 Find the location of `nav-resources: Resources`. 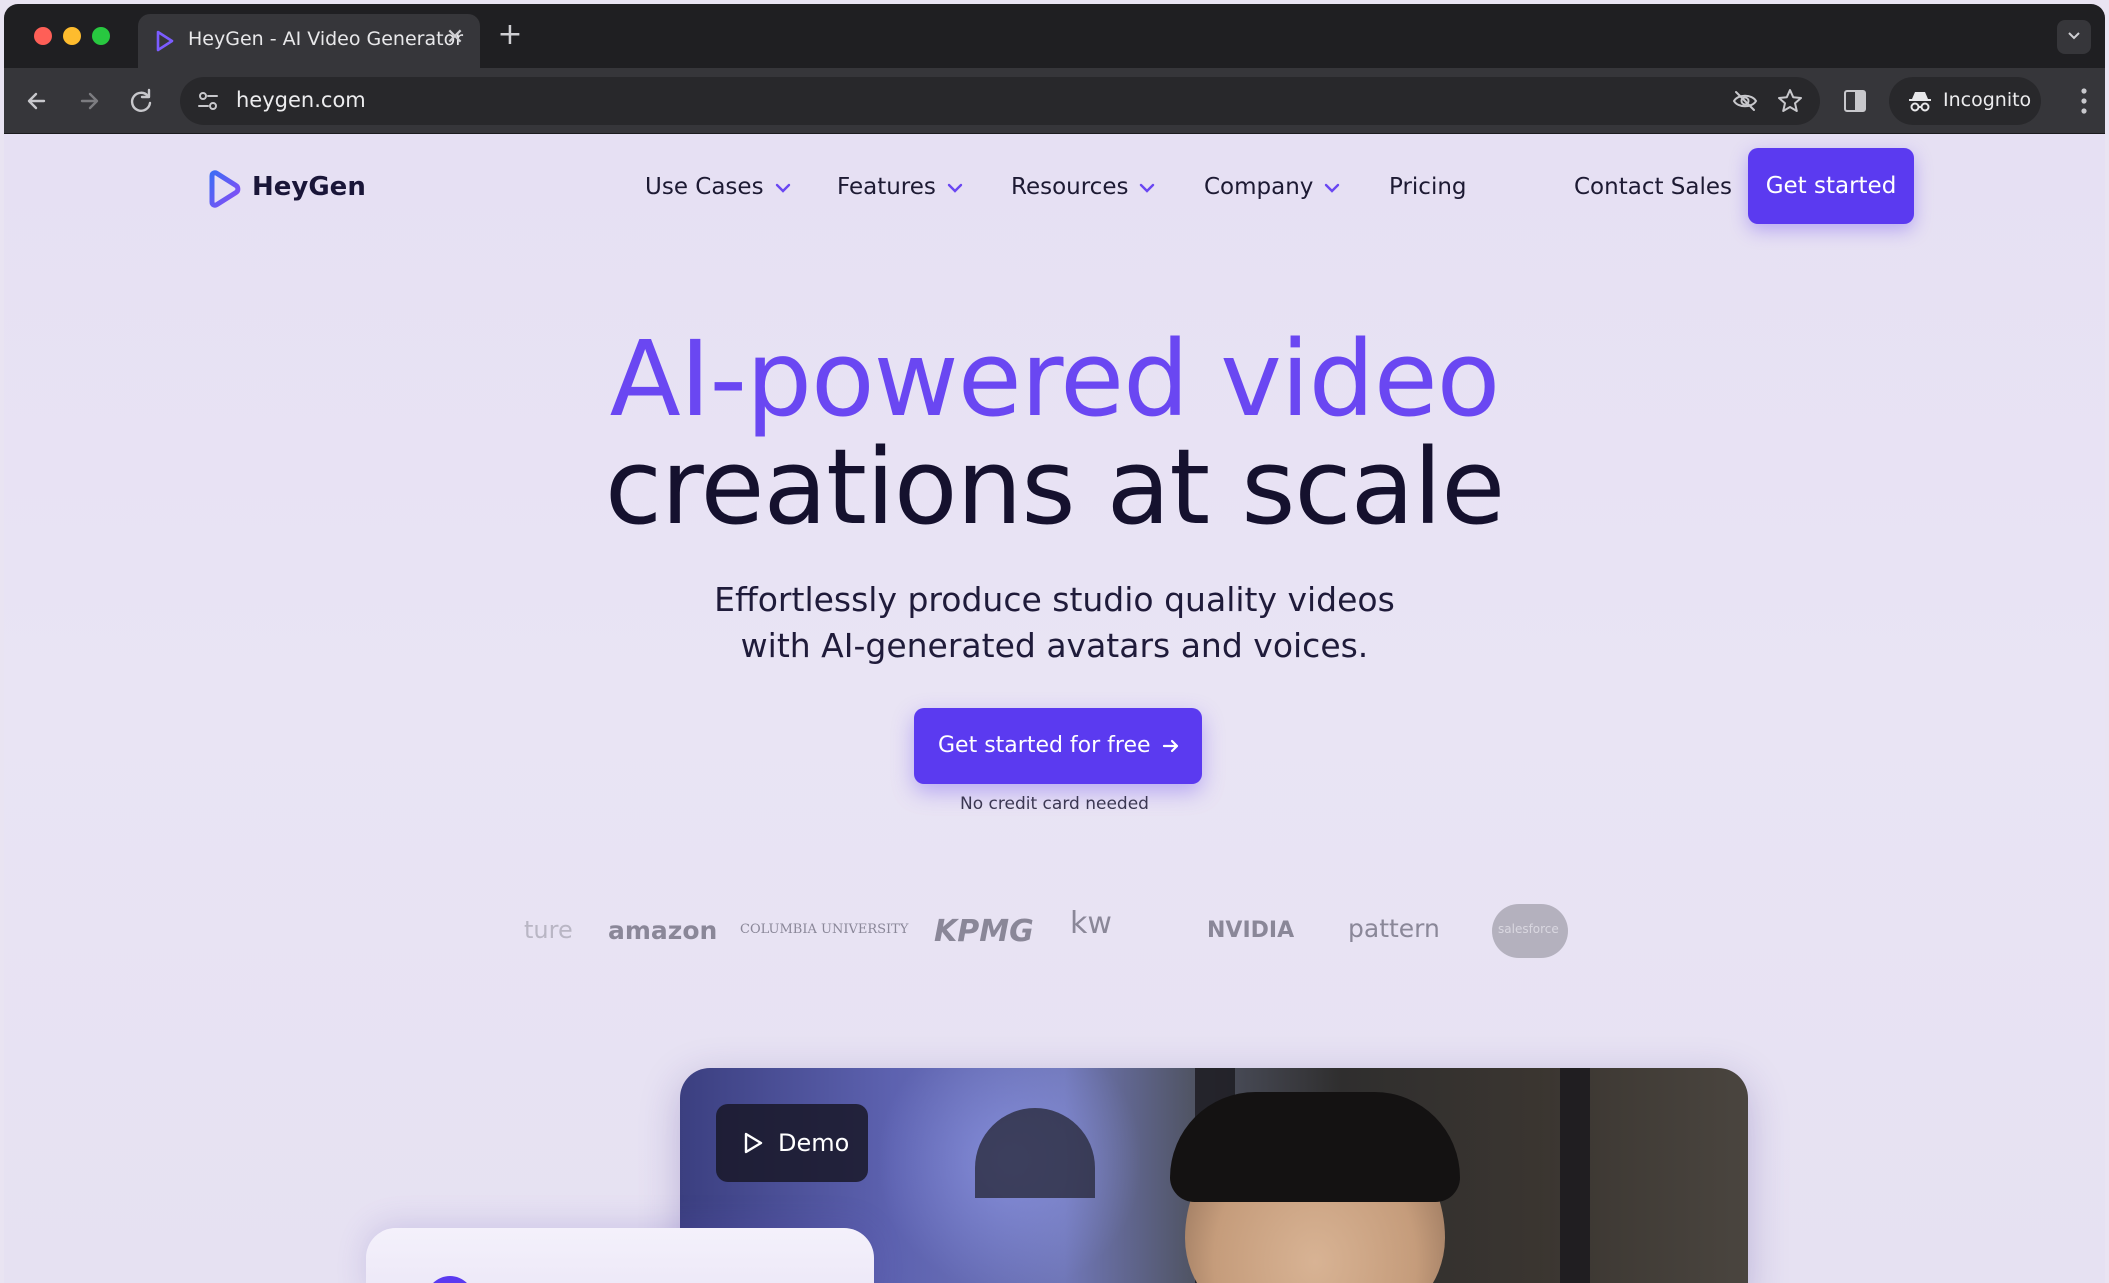

nav-resources: Resources is located at coordinates (1083, 187).